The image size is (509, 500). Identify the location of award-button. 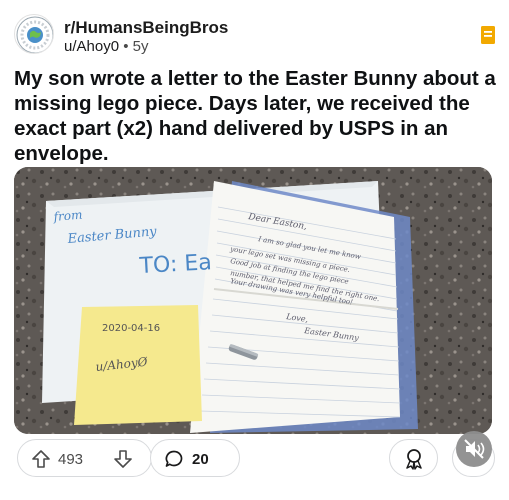
(413, 458).